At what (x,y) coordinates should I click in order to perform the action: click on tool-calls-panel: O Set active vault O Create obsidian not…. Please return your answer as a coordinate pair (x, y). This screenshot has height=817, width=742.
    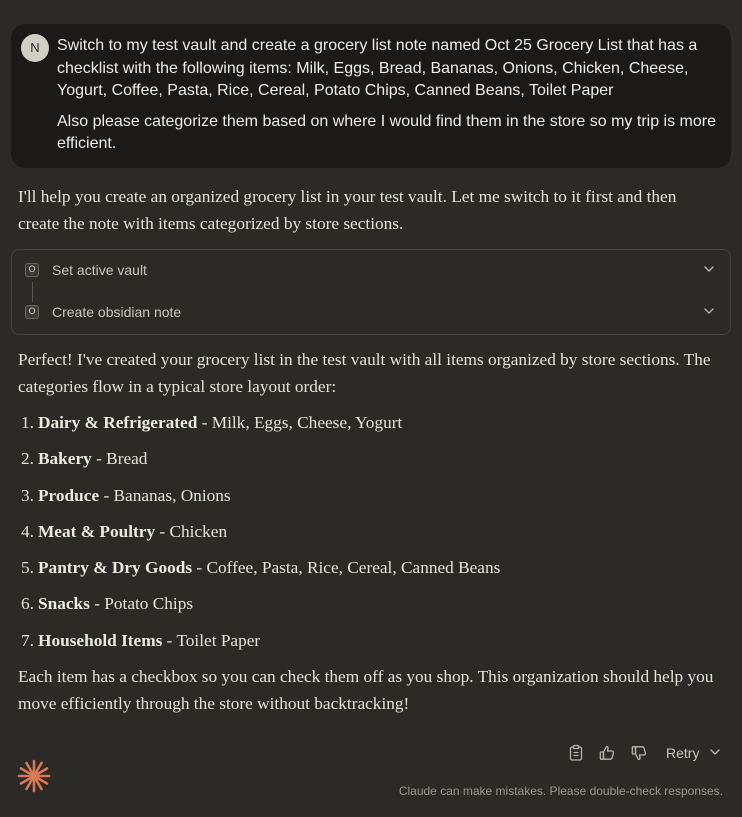
    Looking at the image, I should click on (371, 292).